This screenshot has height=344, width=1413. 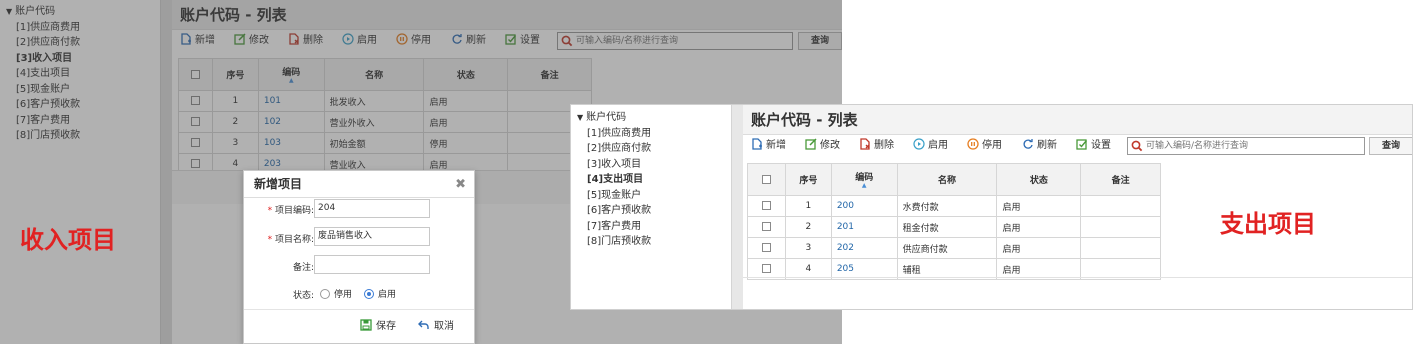 I want to click on save-button: 保存, so click(x=378, y=324).